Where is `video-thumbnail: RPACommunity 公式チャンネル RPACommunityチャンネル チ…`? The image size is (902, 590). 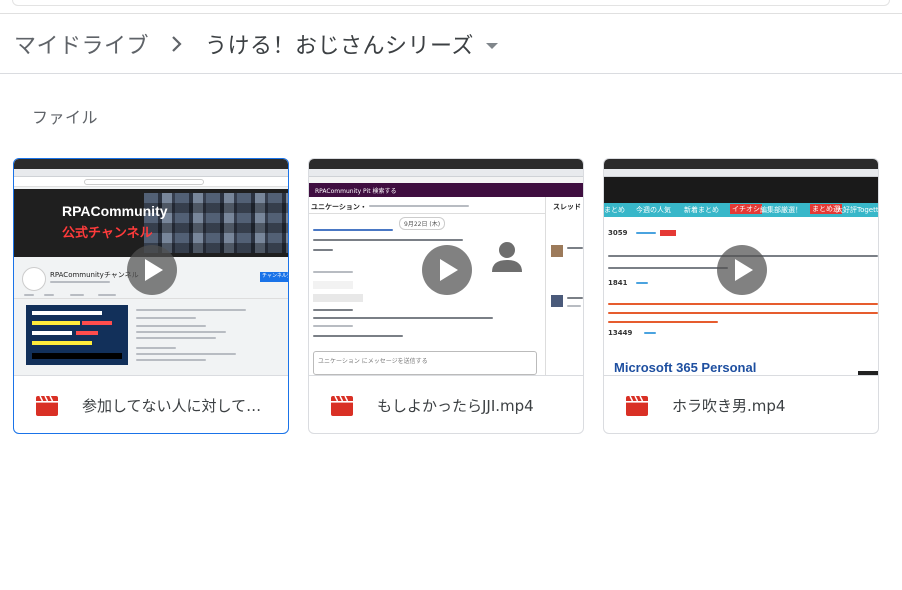 video-thumbnail: RPACommunity 公式チャンネル RPACommunityチャンネル チ… is located at coordinates (151, 267).